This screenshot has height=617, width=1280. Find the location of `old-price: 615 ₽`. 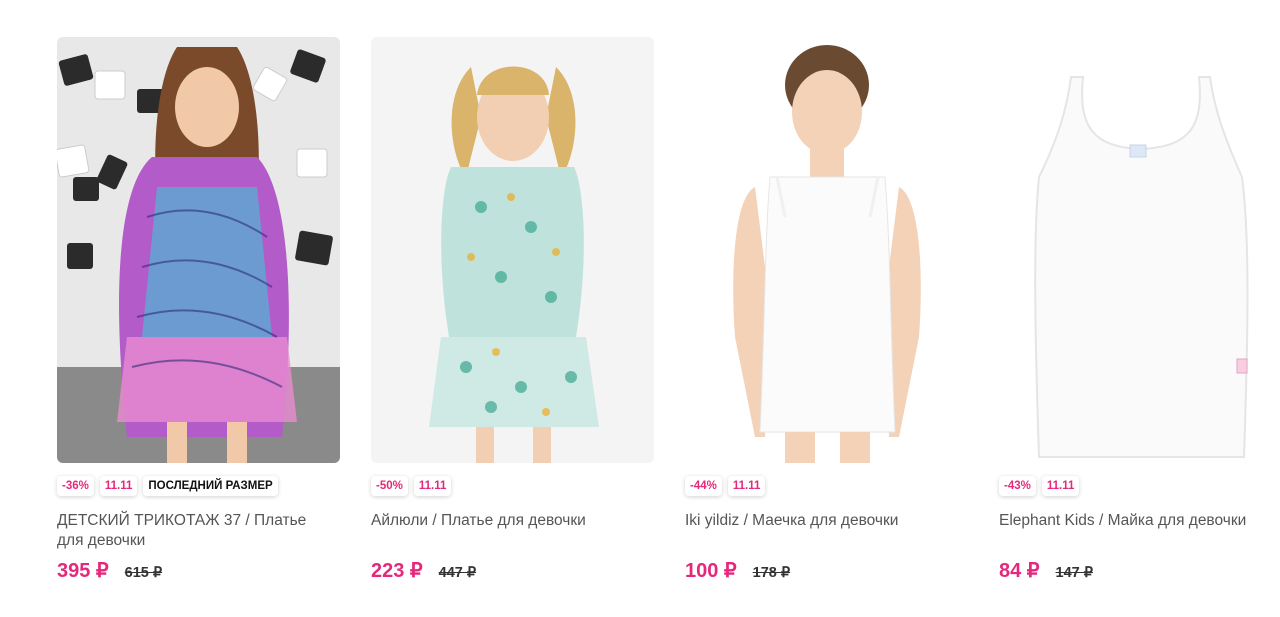

old-price: 615 ₽ is located at coordinates (143, 573).